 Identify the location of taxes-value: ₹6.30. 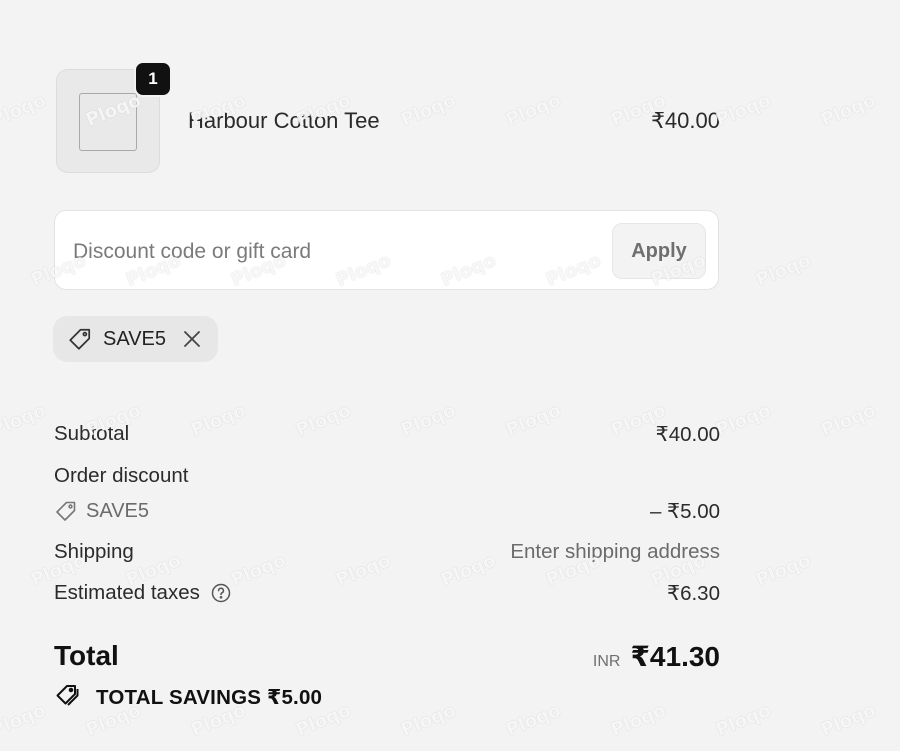
(693, 593).